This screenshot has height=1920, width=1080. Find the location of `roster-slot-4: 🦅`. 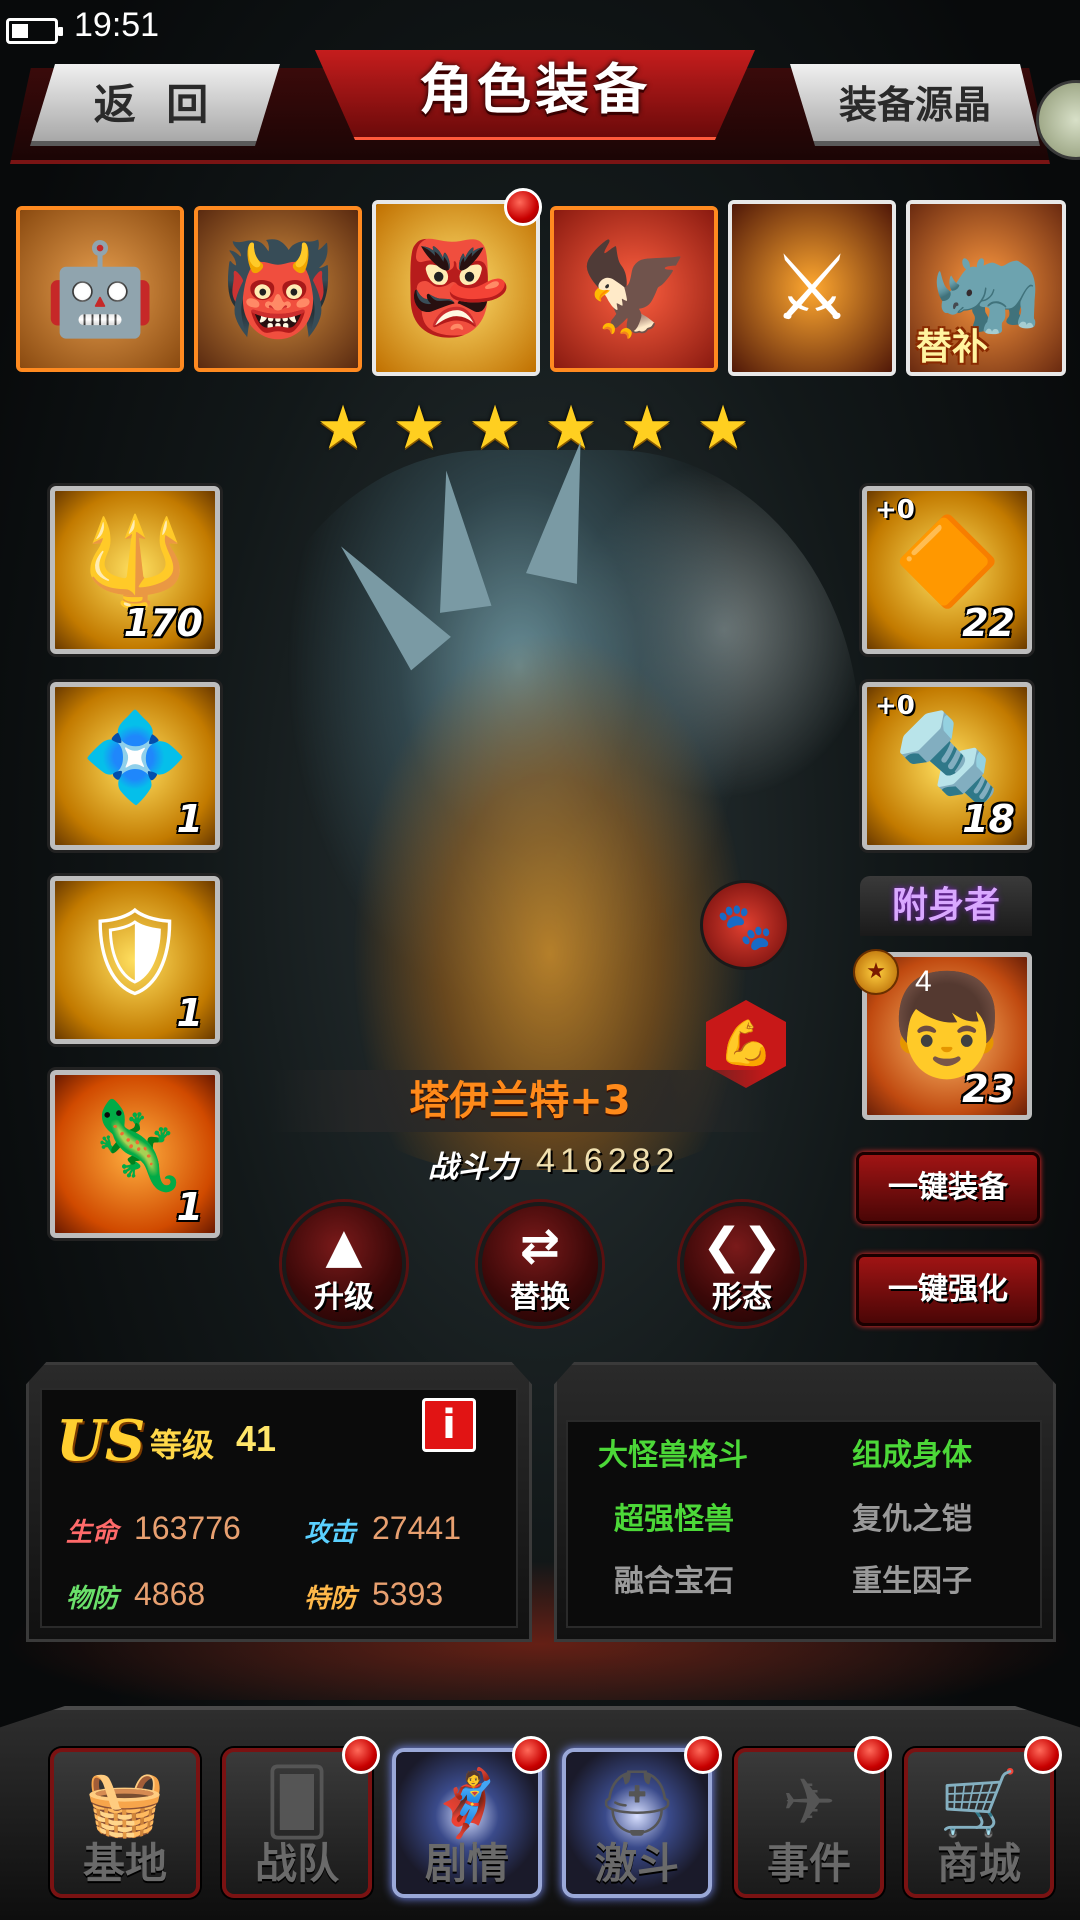

roster-slot-4: 🦅 is located at coordinates (634, 289).